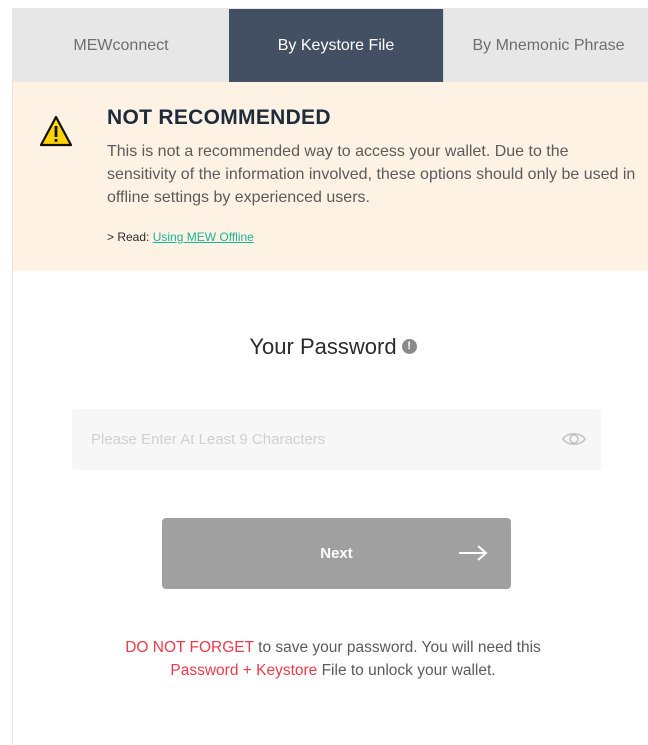  Describe the element at coordinates (203, 237) in the screenshot. I see `using-mew-offline-link: Using MEW Offline` at that location.